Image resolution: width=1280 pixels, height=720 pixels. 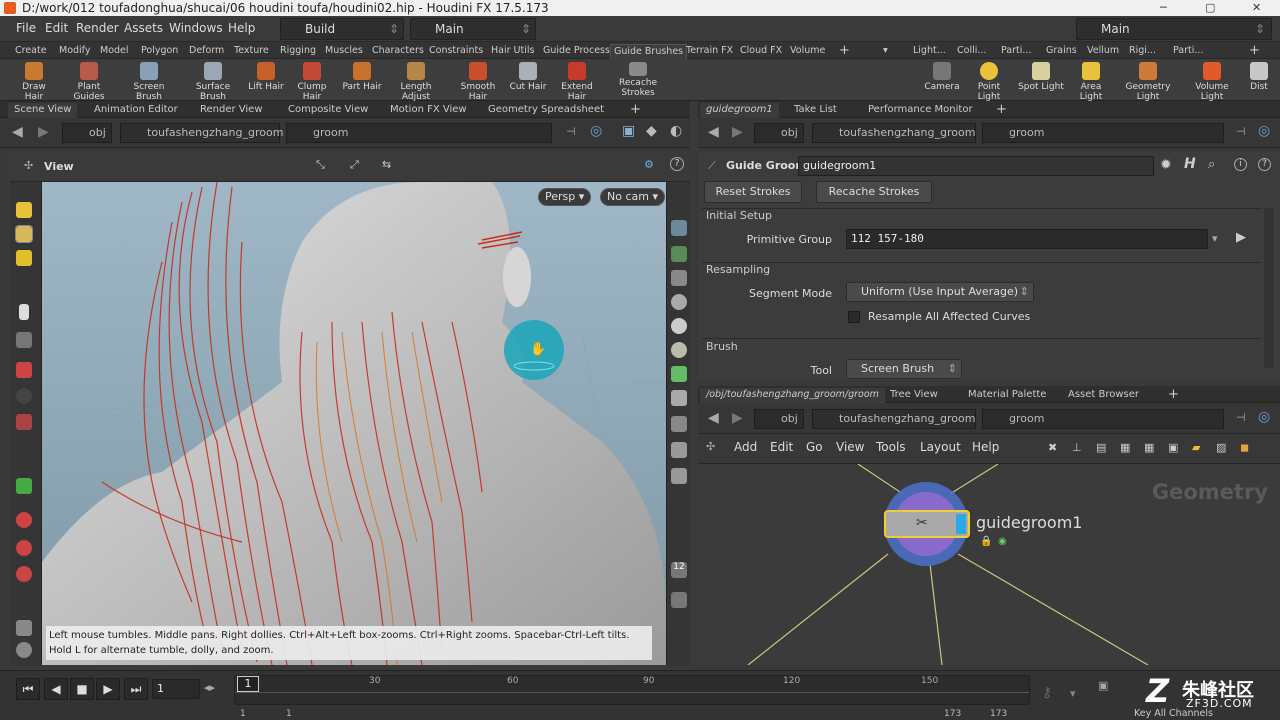 What do you see at coordinates (416, 82) in the screenshot?
I see `length-adjust-tool: Length Adjust` at bounding box center [416, 82].